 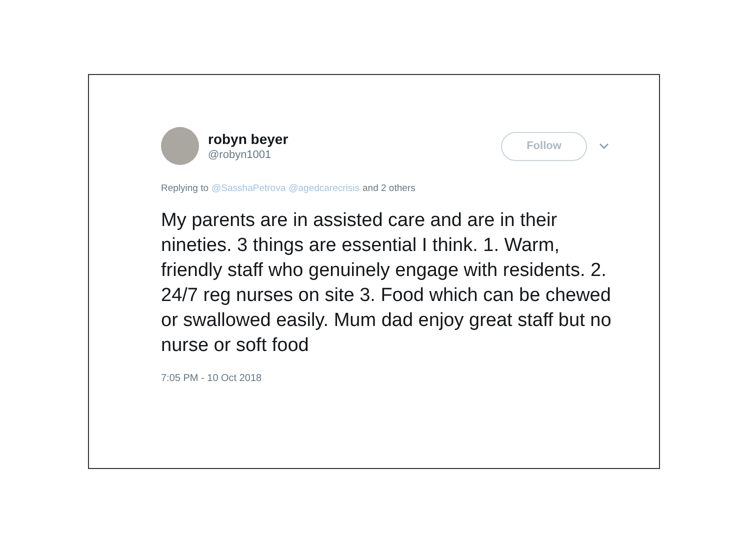 I want to click on follow-button: Follow, so click(x=544, y=146).